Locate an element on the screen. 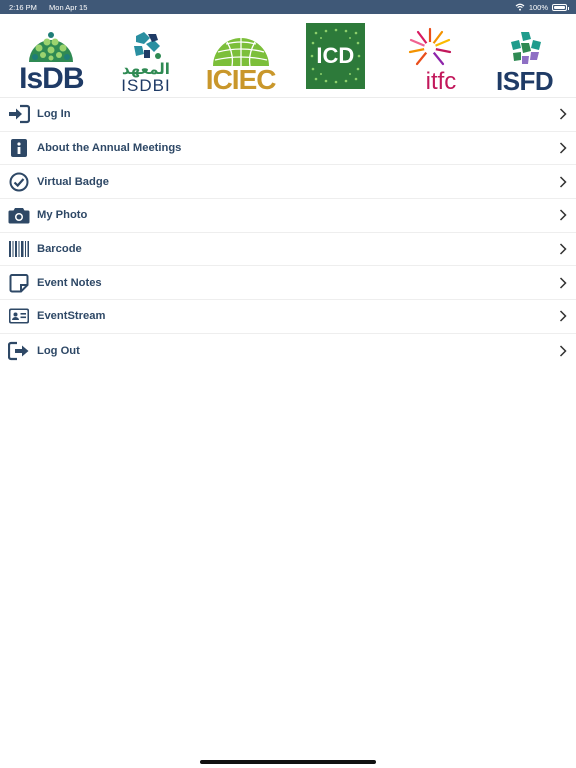  menu-label-barcode: Barcode is located at coordinates (59, 249).